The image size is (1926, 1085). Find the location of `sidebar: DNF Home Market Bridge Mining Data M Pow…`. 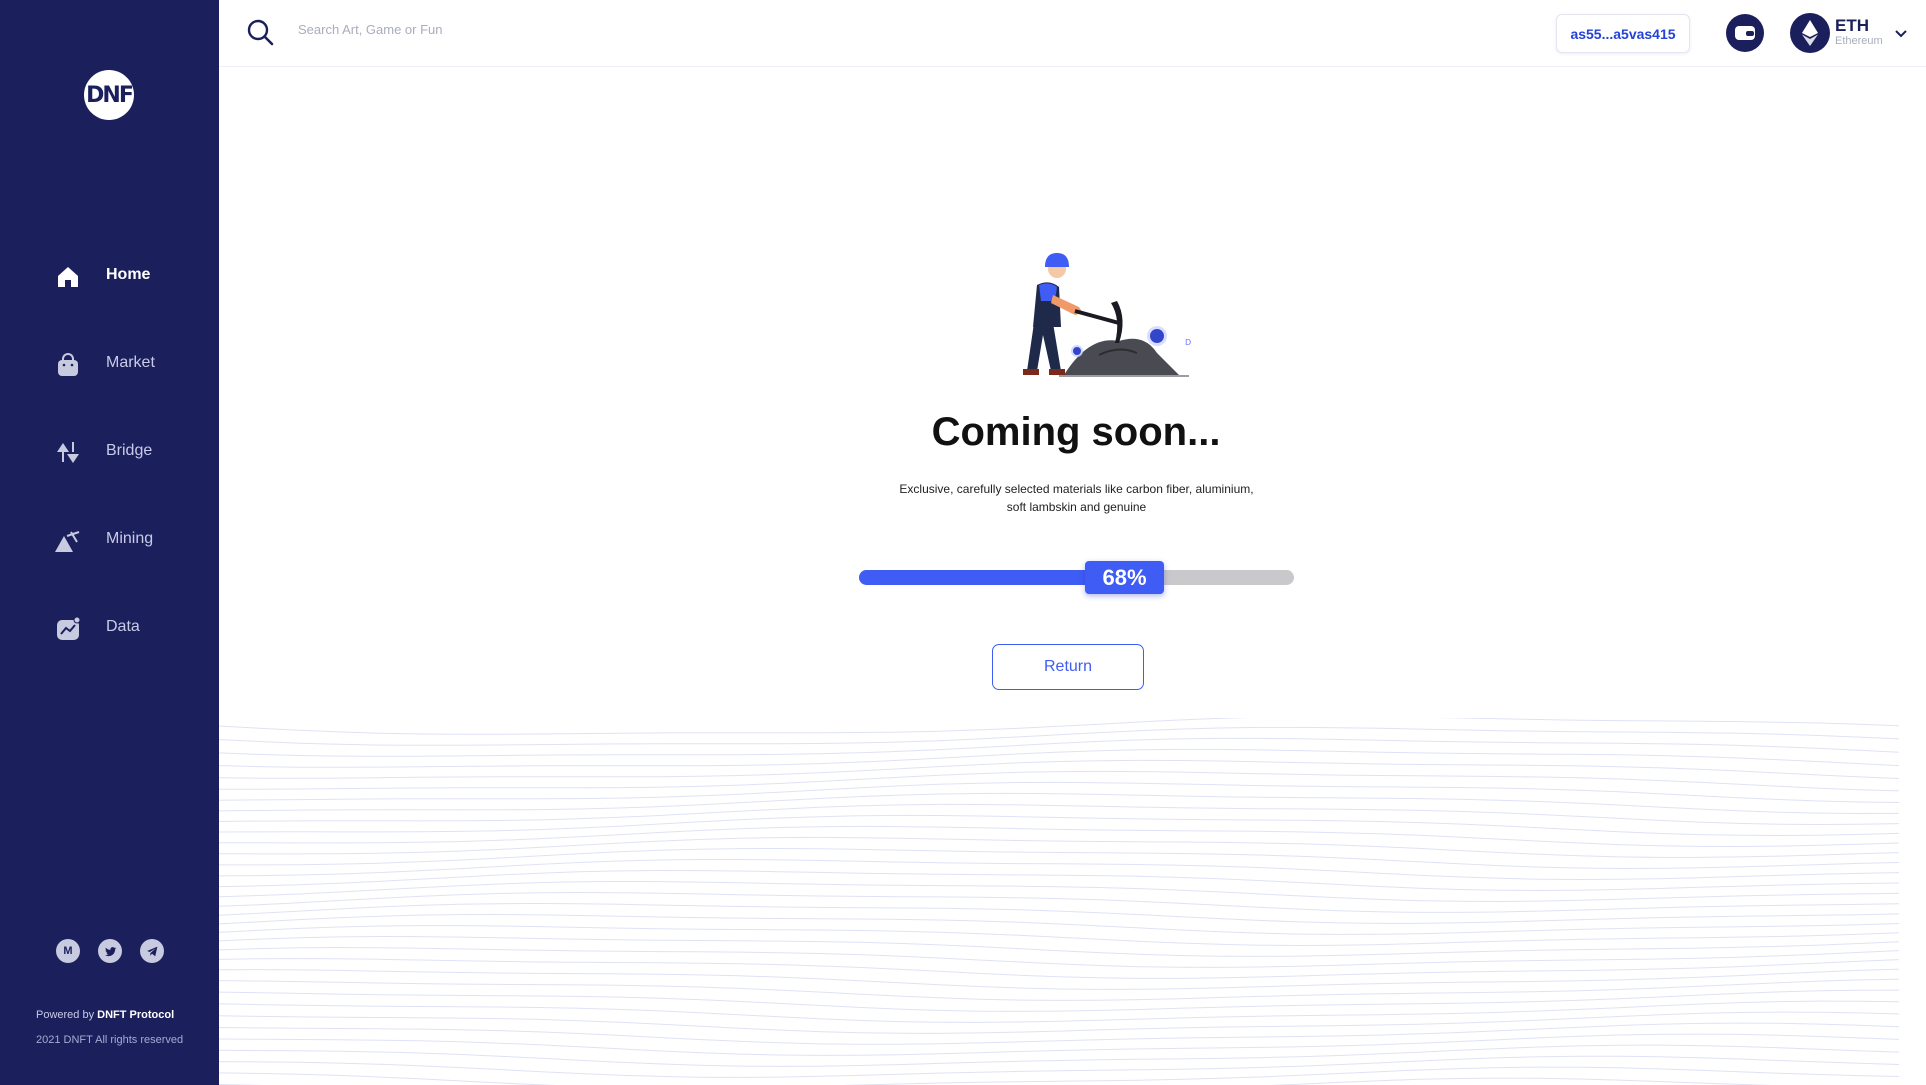

sidebar: DNF Home Market Bridge Mining Data M Pow… is located at coordinates (109, 542).